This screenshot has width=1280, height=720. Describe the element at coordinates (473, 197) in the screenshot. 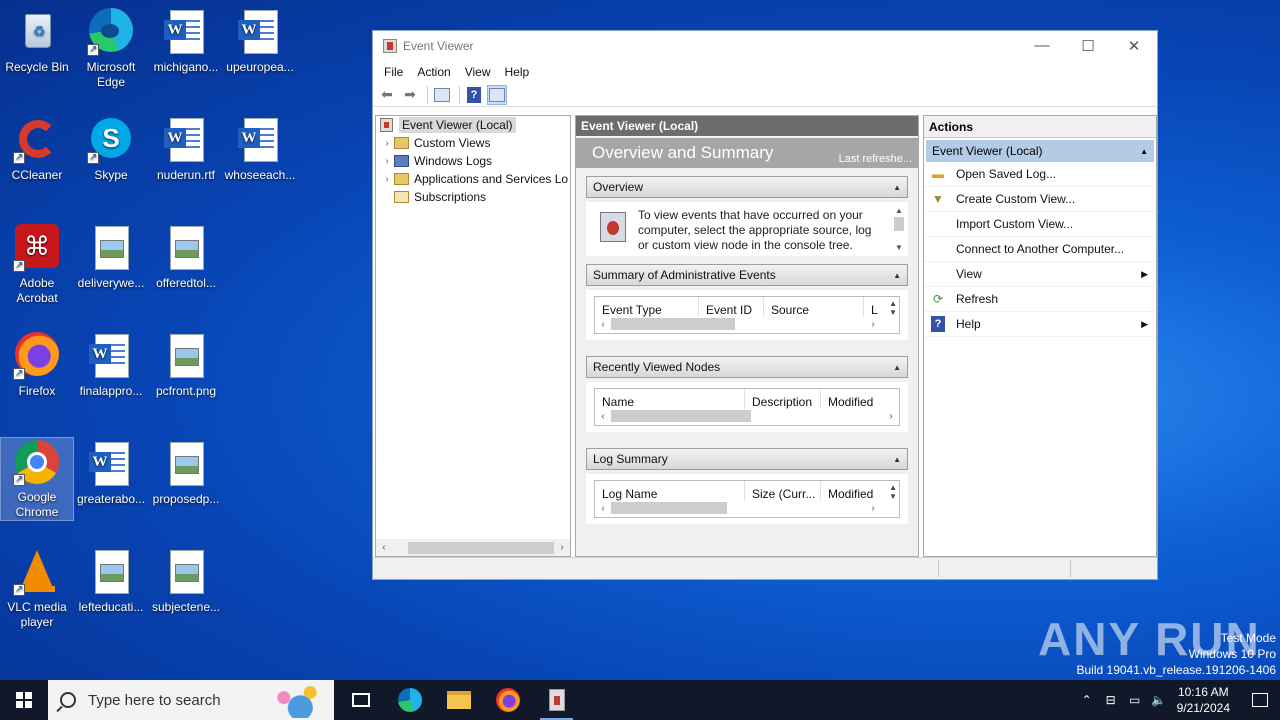

I see `tree-item-subscriptions: Subscriptions` at that location.